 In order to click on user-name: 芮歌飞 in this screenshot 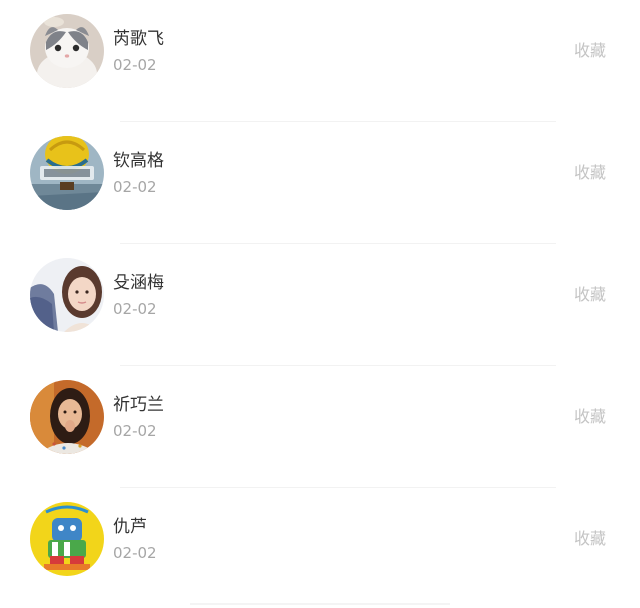, I will do `click(138, 39)`.